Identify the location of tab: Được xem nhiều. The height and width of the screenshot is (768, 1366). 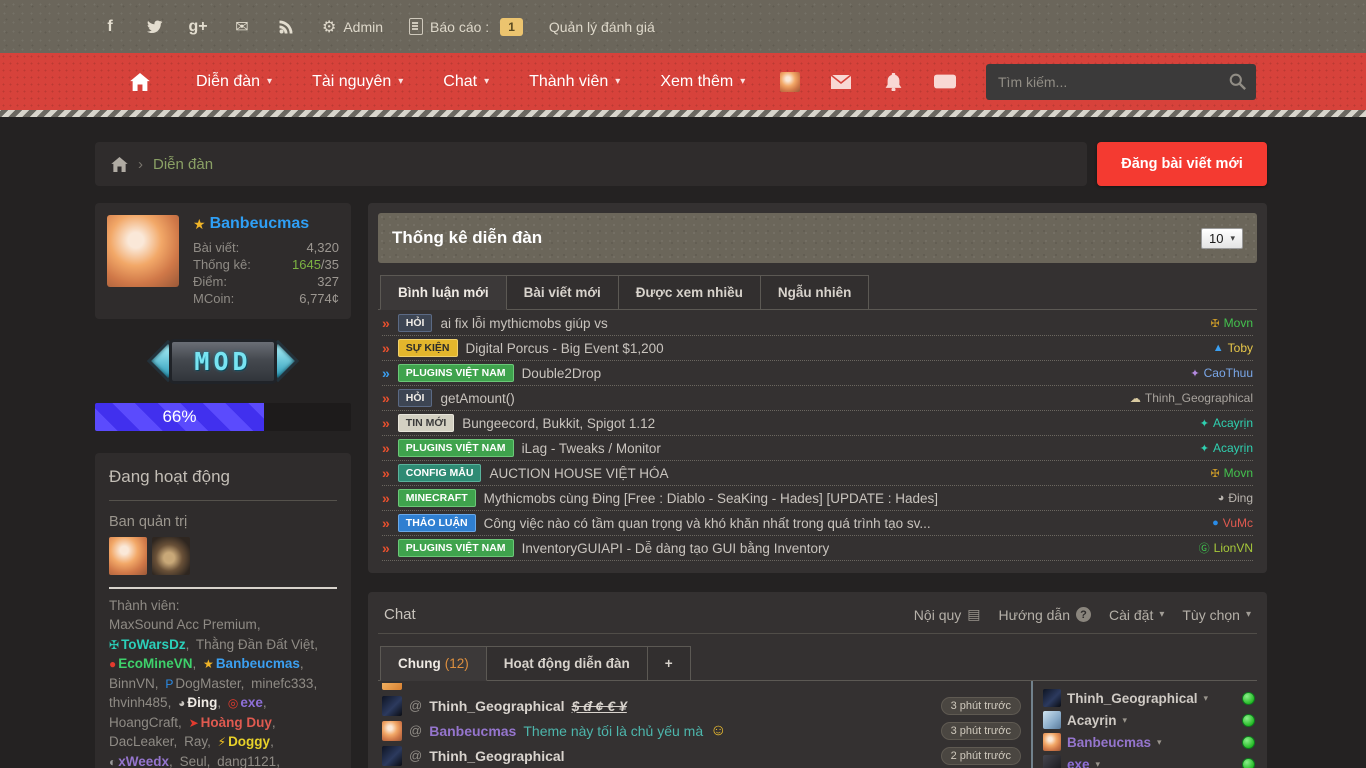
(689, 292).